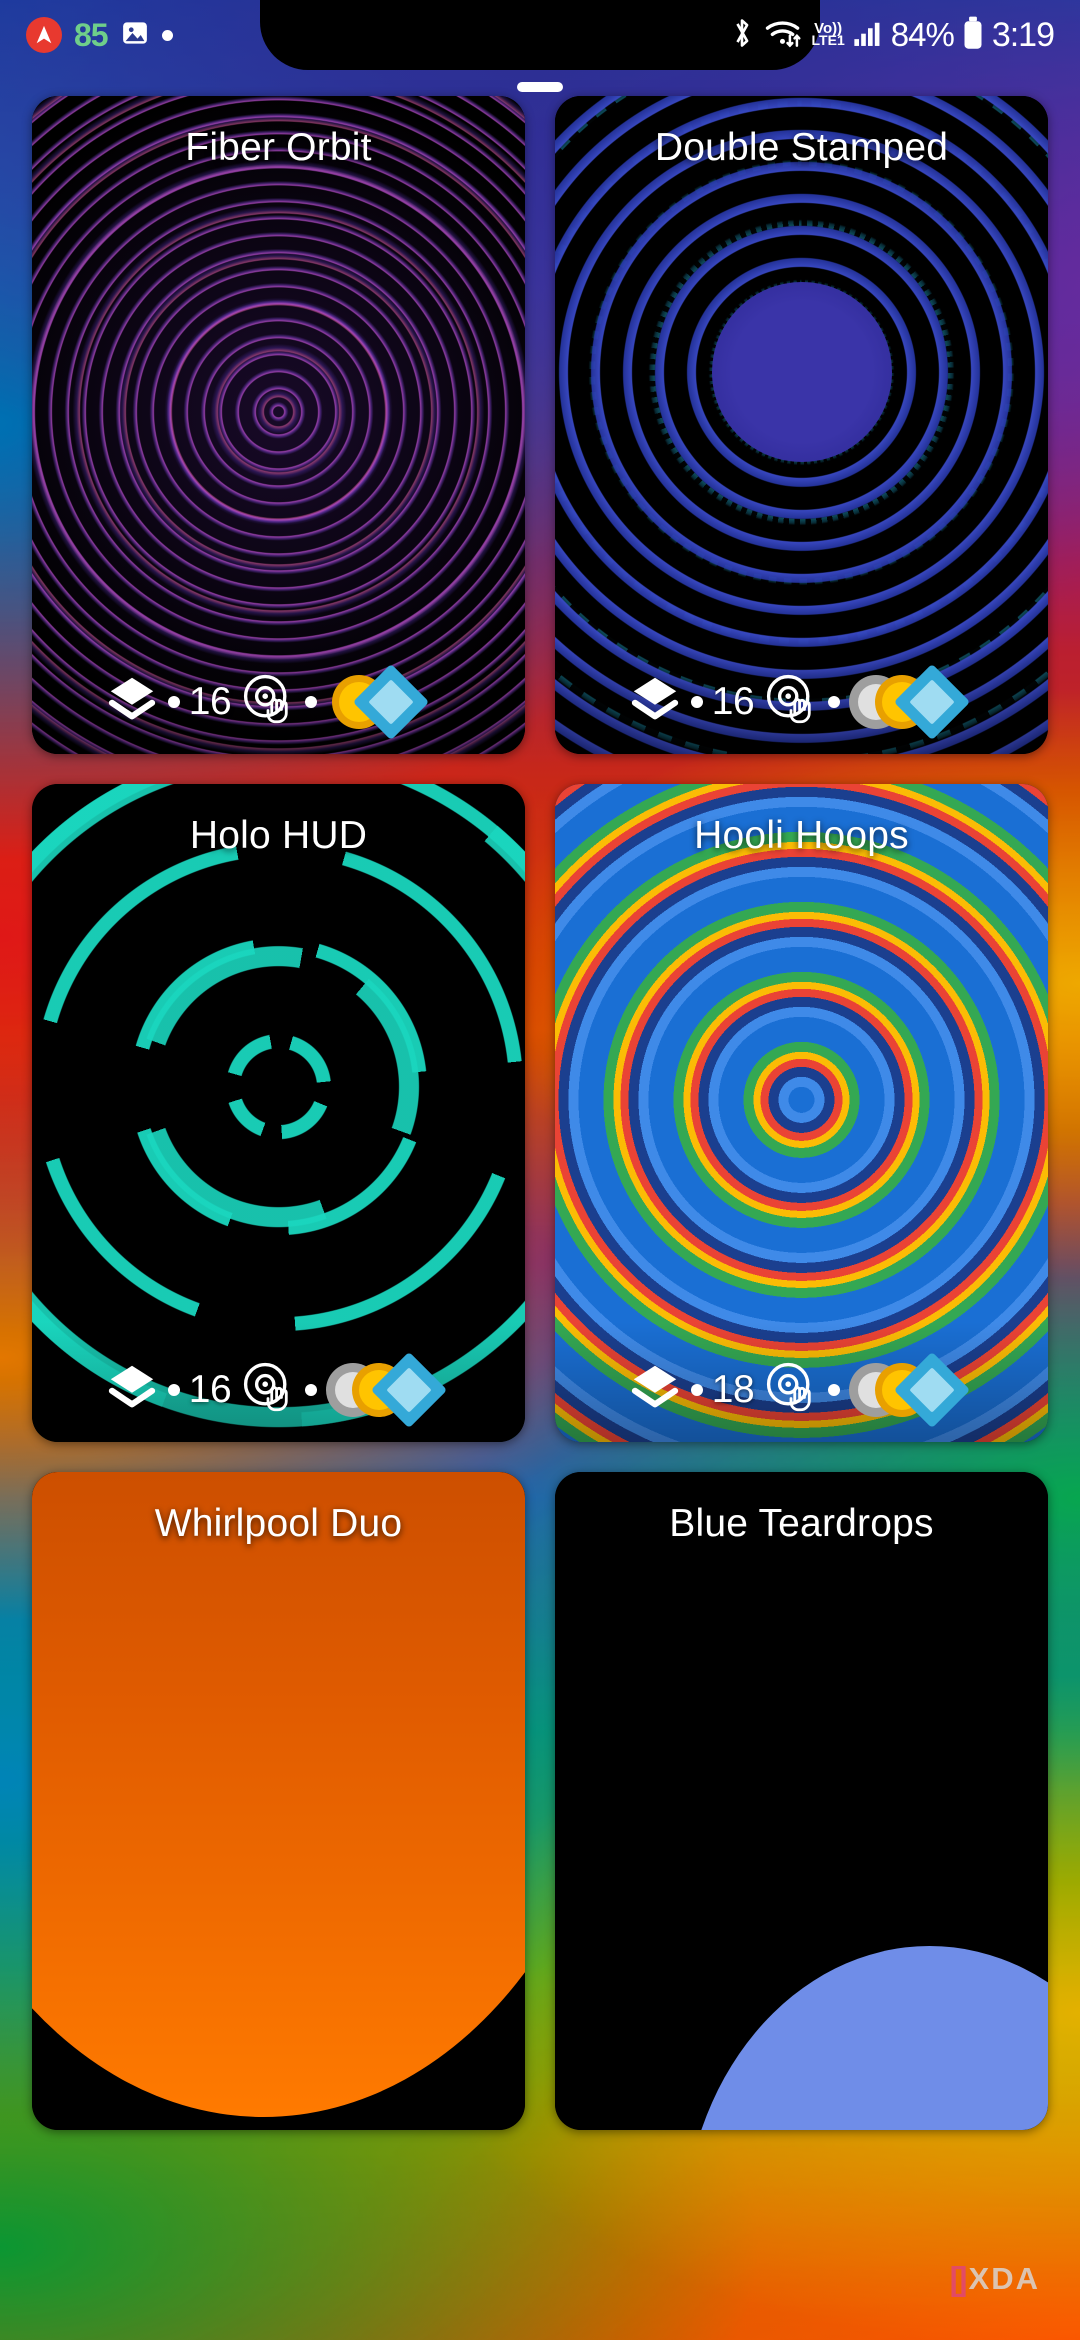 This screenshot has width=1080, height=2340. What do you see at coordinates (733, 1389) in the screenshot?
I see `layer-count-label: 18` at bounding box center [733, 1389].